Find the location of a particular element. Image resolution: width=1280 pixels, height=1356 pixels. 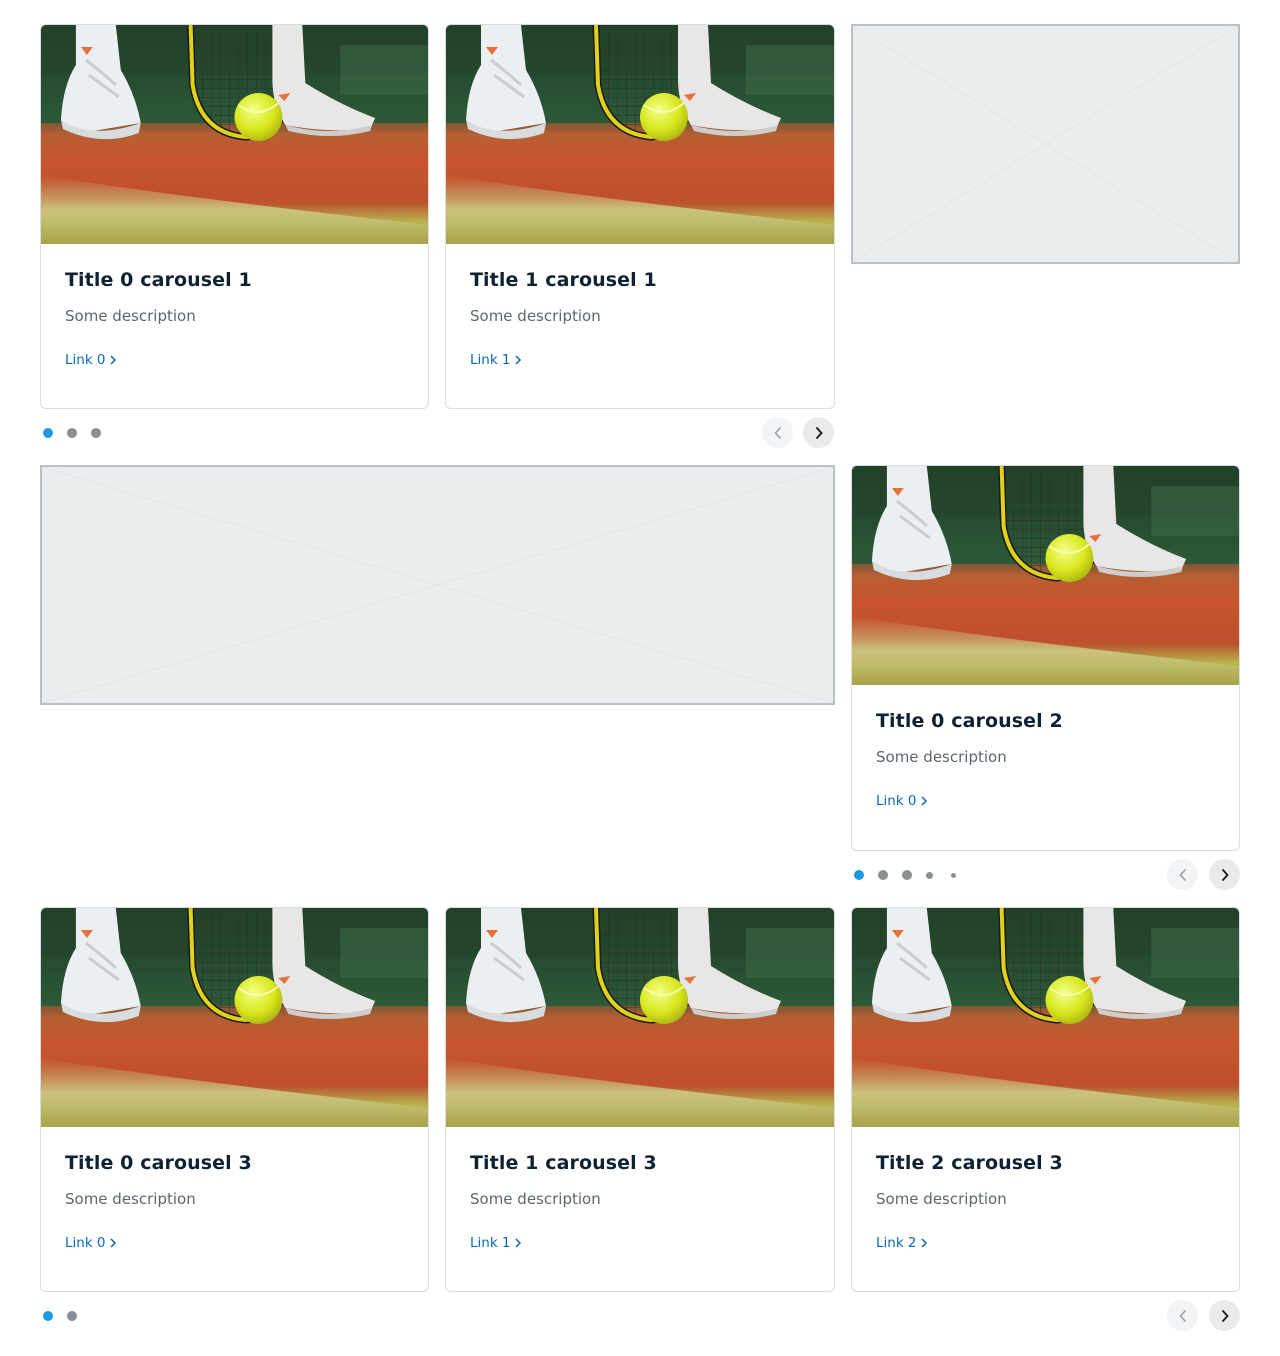

card-title: Title 0 carousel 1 is located at coordinates (158, 280).